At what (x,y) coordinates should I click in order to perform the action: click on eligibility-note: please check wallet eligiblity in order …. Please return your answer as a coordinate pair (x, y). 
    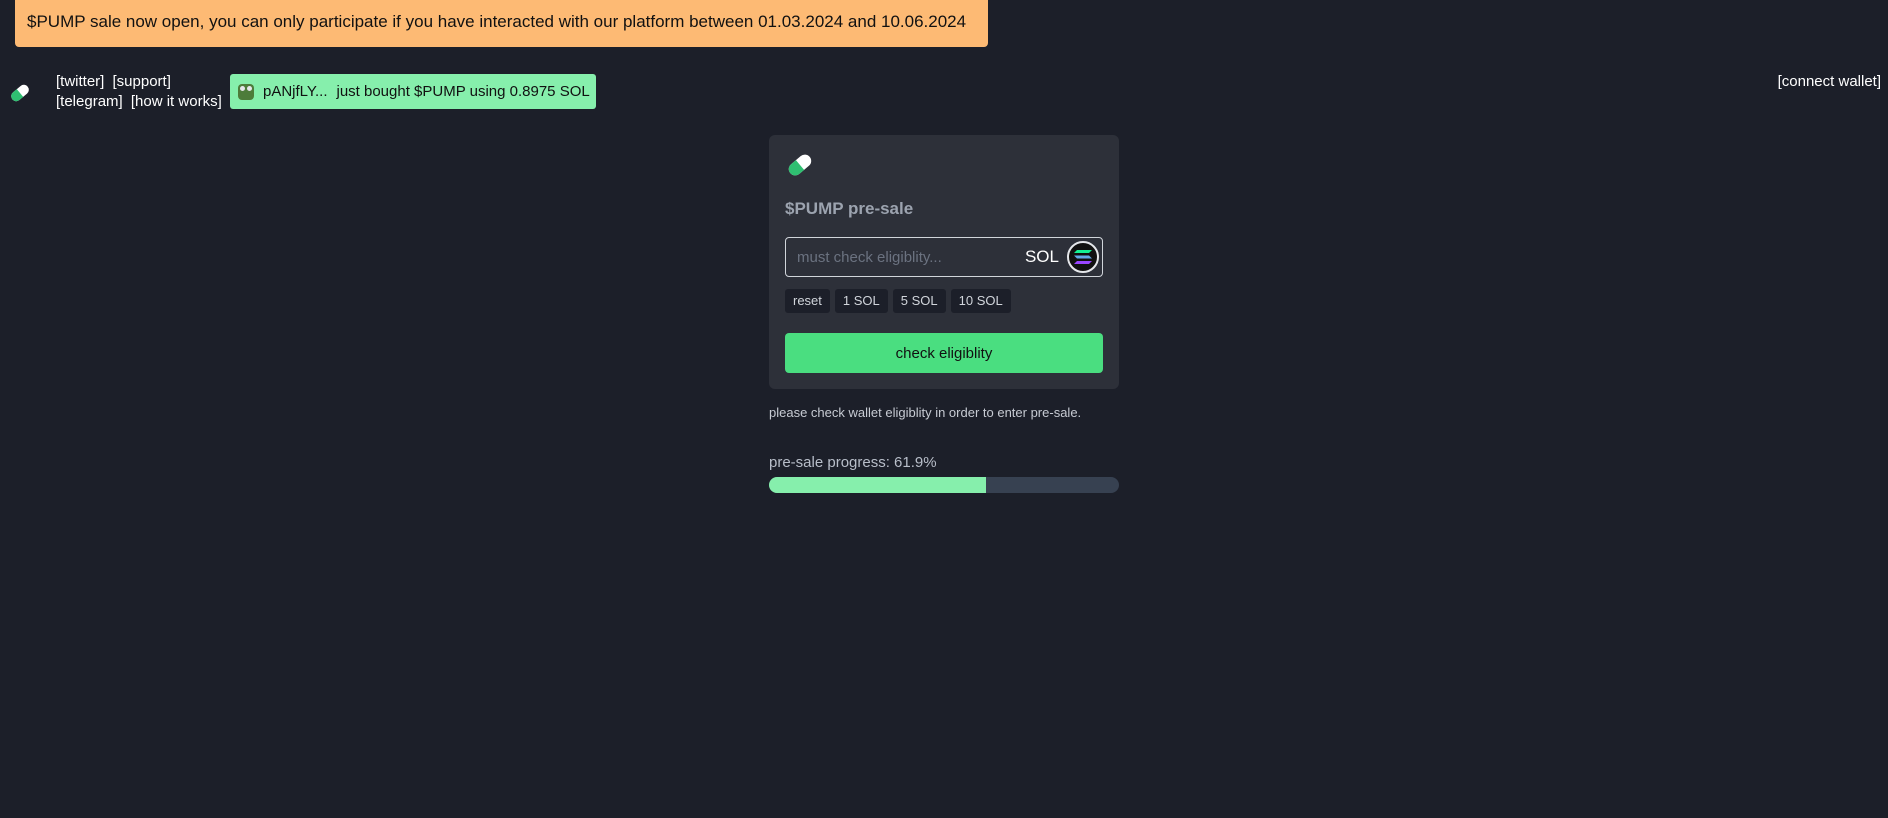
    Looking at the image, I should click on (925, 412).